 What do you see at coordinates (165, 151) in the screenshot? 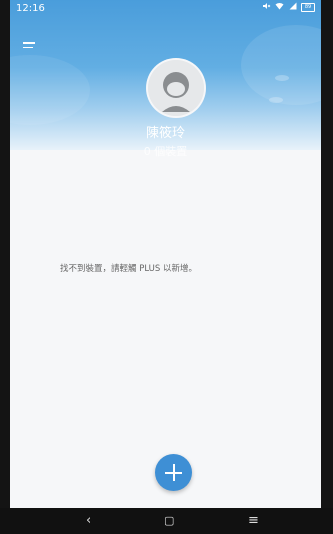
I see `device-count: 0 個裝置` at bounding box center [165, 151].